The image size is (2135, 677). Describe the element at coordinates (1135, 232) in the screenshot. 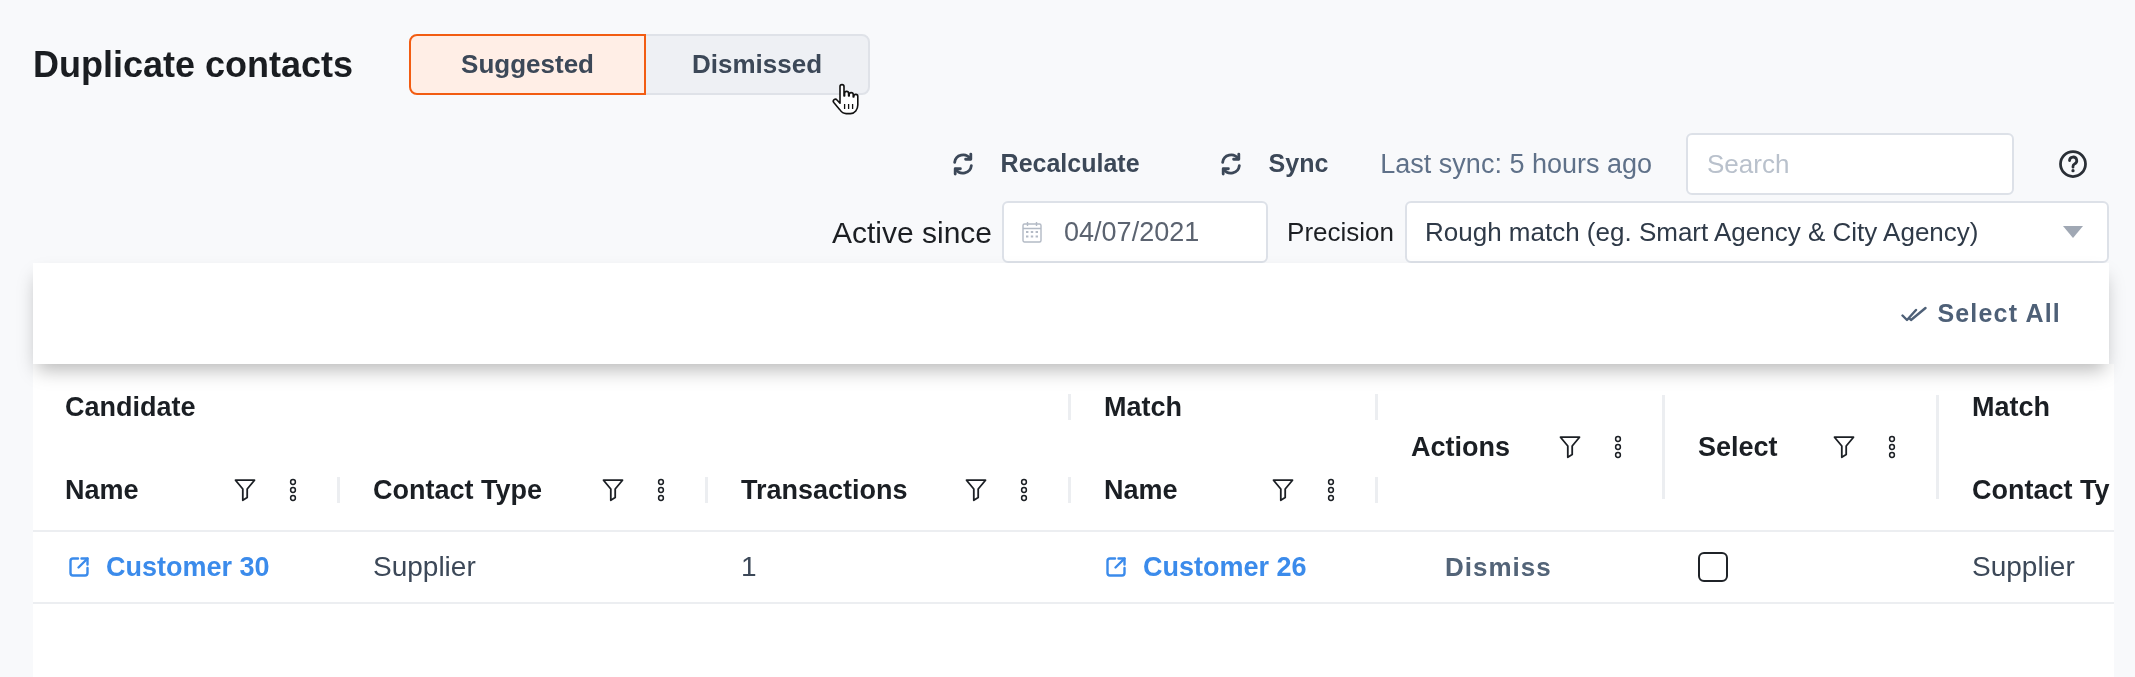

I see `date-field: 04/07/2021` at that location.